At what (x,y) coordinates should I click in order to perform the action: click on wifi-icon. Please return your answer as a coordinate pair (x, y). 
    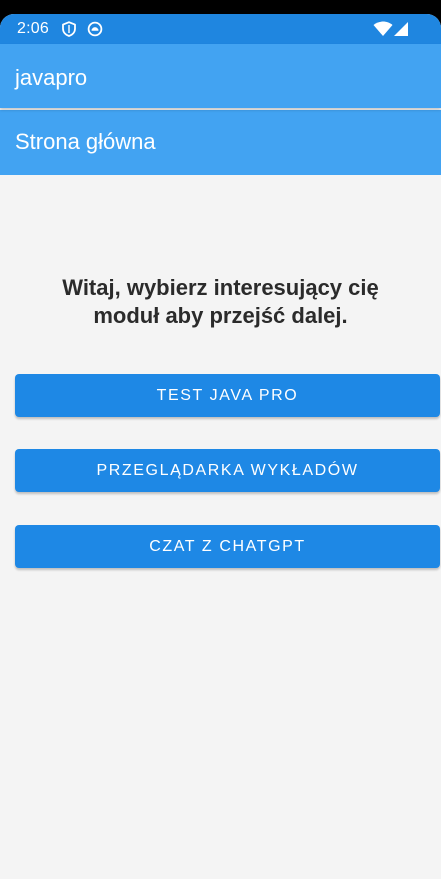
    Looking at the image, I should click on (383, 29).